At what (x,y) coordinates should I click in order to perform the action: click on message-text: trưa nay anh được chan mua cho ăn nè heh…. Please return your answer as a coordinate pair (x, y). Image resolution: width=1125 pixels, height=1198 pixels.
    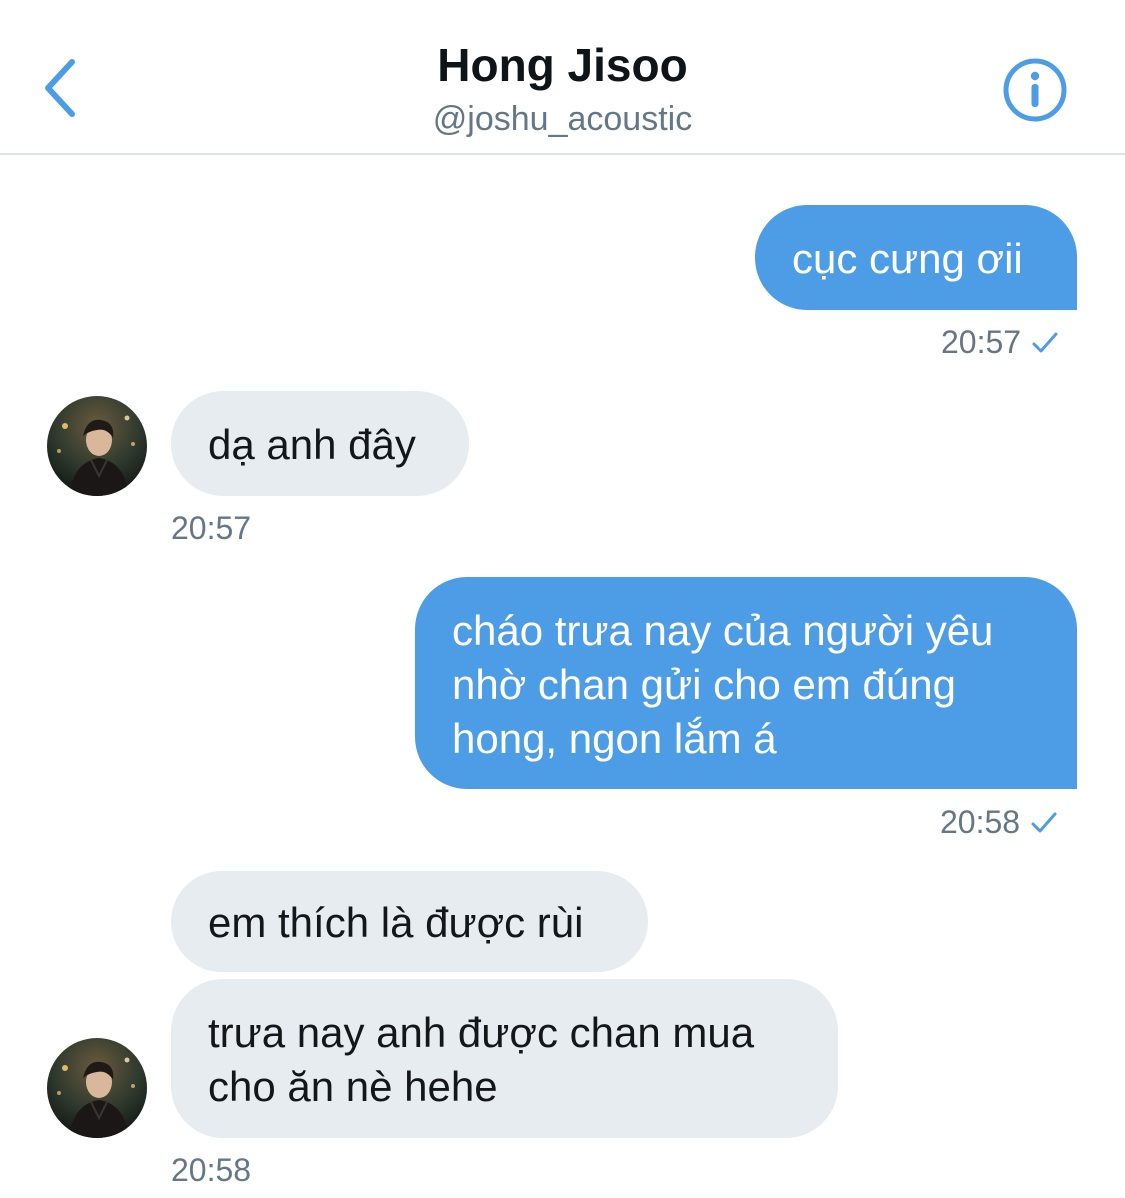
    Looking at the image, I should click on (481, 1059).